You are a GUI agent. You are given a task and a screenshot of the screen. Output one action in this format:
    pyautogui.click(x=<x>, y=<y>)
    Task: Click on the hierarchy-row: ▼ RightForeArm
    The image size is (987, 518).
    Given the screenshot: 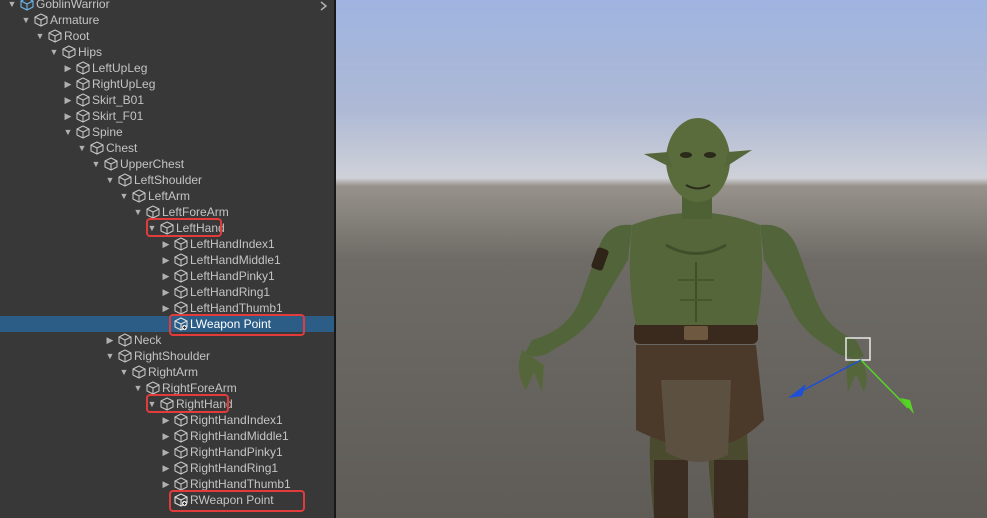 What is the action you would take?
    pyautogui.click(x=167, y=388)
    